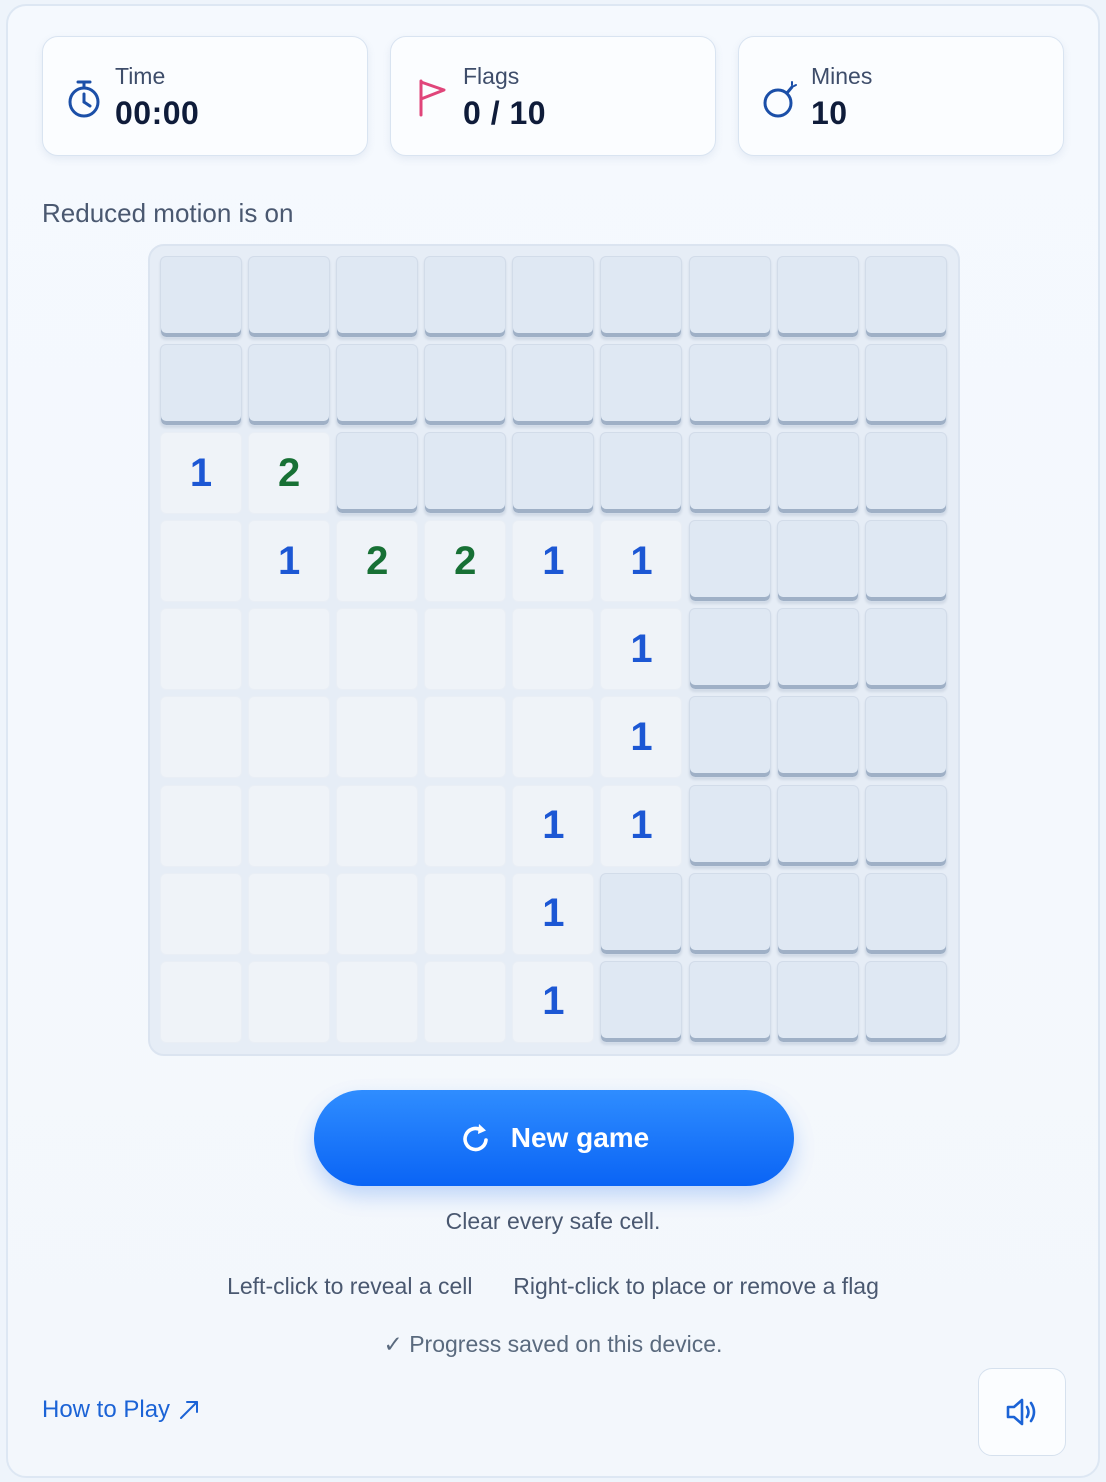 The width and height of the screenshot is (1106, 1482). I want to click on stopwatch-icon, so click(84, 99).